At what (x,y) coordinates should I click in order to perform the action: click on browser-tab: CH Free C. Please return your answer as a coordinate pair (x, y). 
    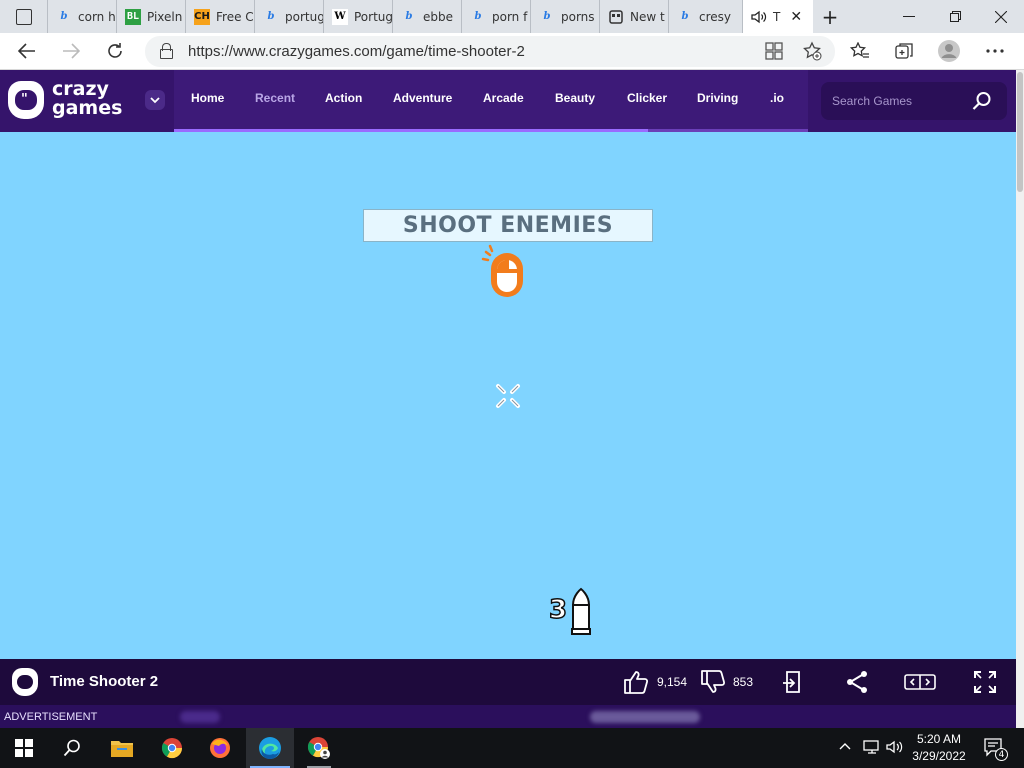
    Looking at the image, I should click on (220, 16).